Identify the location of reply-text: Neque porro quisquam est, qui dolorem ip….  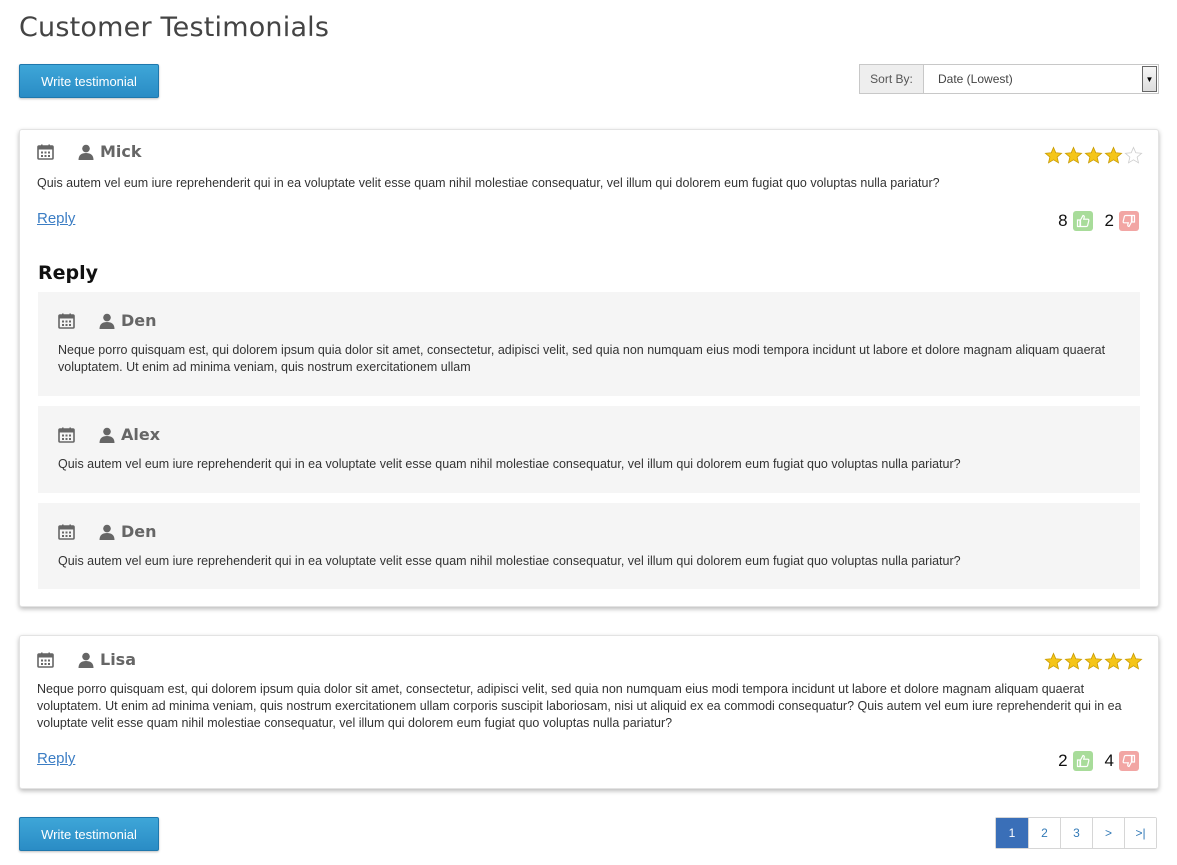
(582, 358).